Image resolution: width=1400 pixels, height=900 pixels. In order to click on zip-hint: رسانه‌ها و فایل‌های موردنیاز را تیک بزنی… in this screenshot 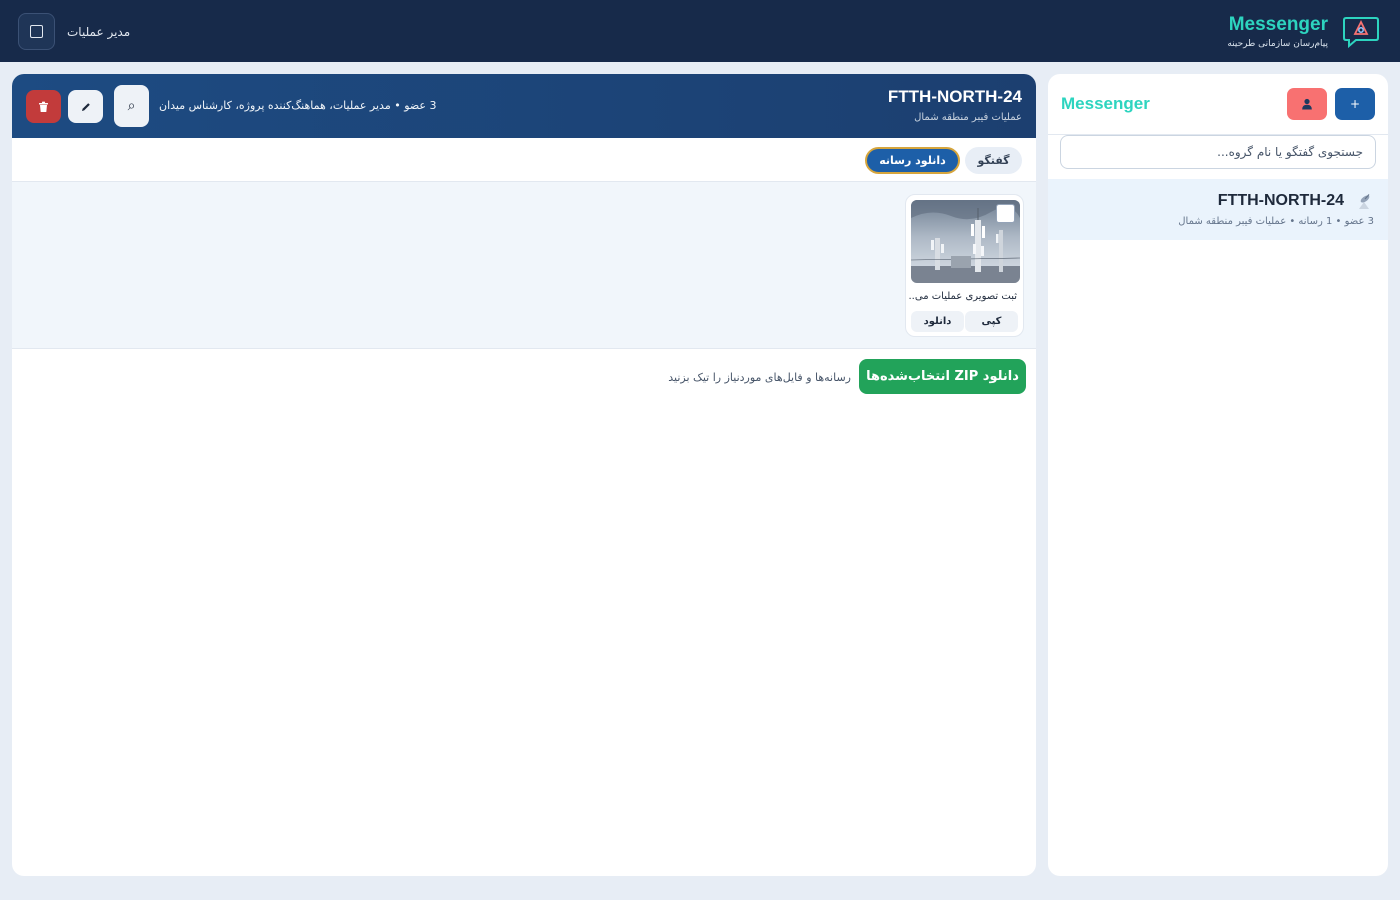, I will do `click(759, 377)`.